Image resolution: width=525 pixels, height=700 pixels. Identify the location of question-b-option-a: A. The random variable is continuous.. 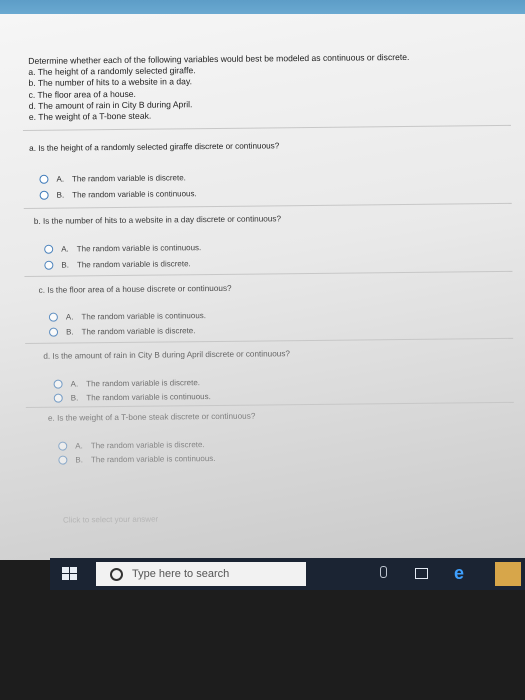
(122, 248).